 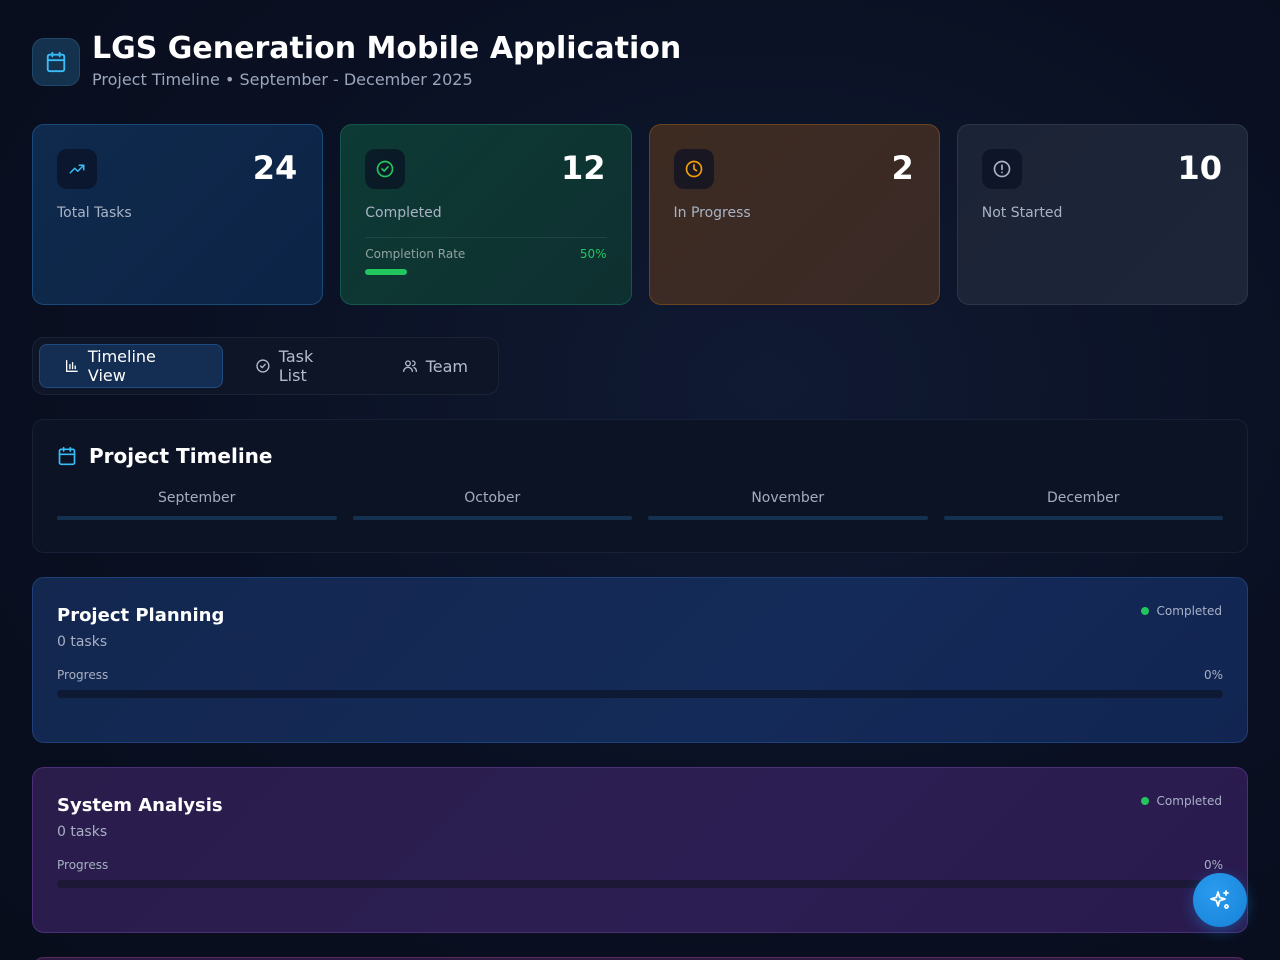 I want to click on sparkles-icon, so click(x=1219, y=899).